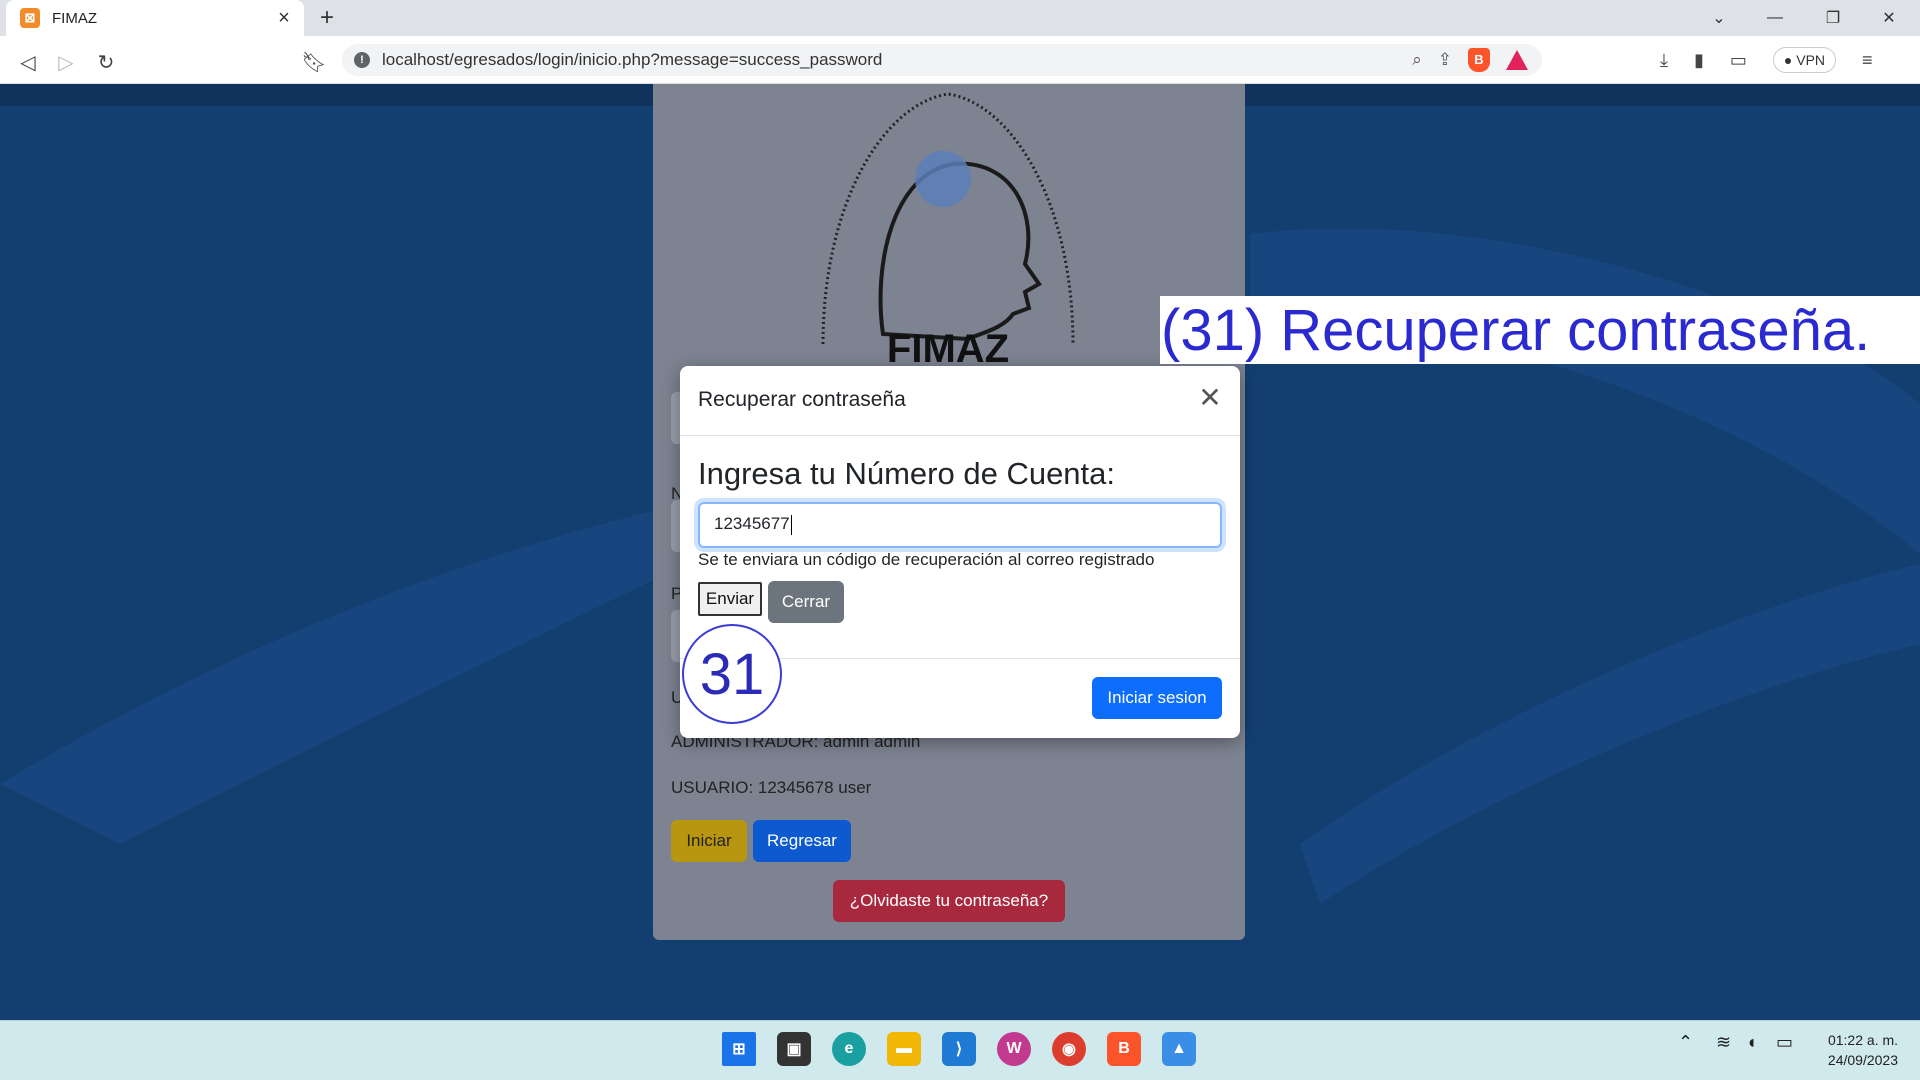  What do you see at coordinates (74, 18) in the screenshot?
I see `tab-title: FIMAZ` at bounding box center [74, 18].